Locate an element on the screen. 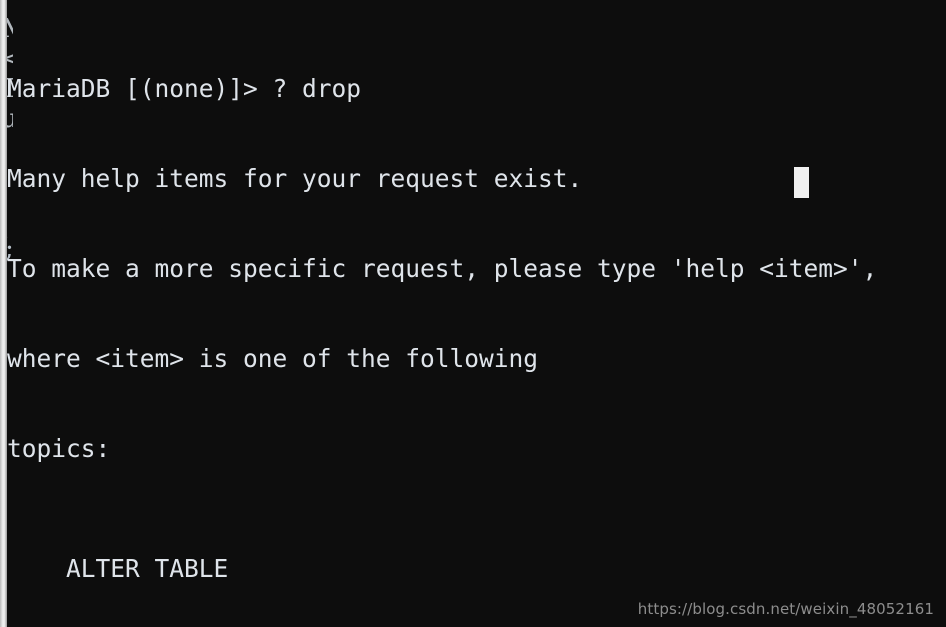 The image size is (946, 627). output-line-3: topics: is located at coordinates (59, 448).